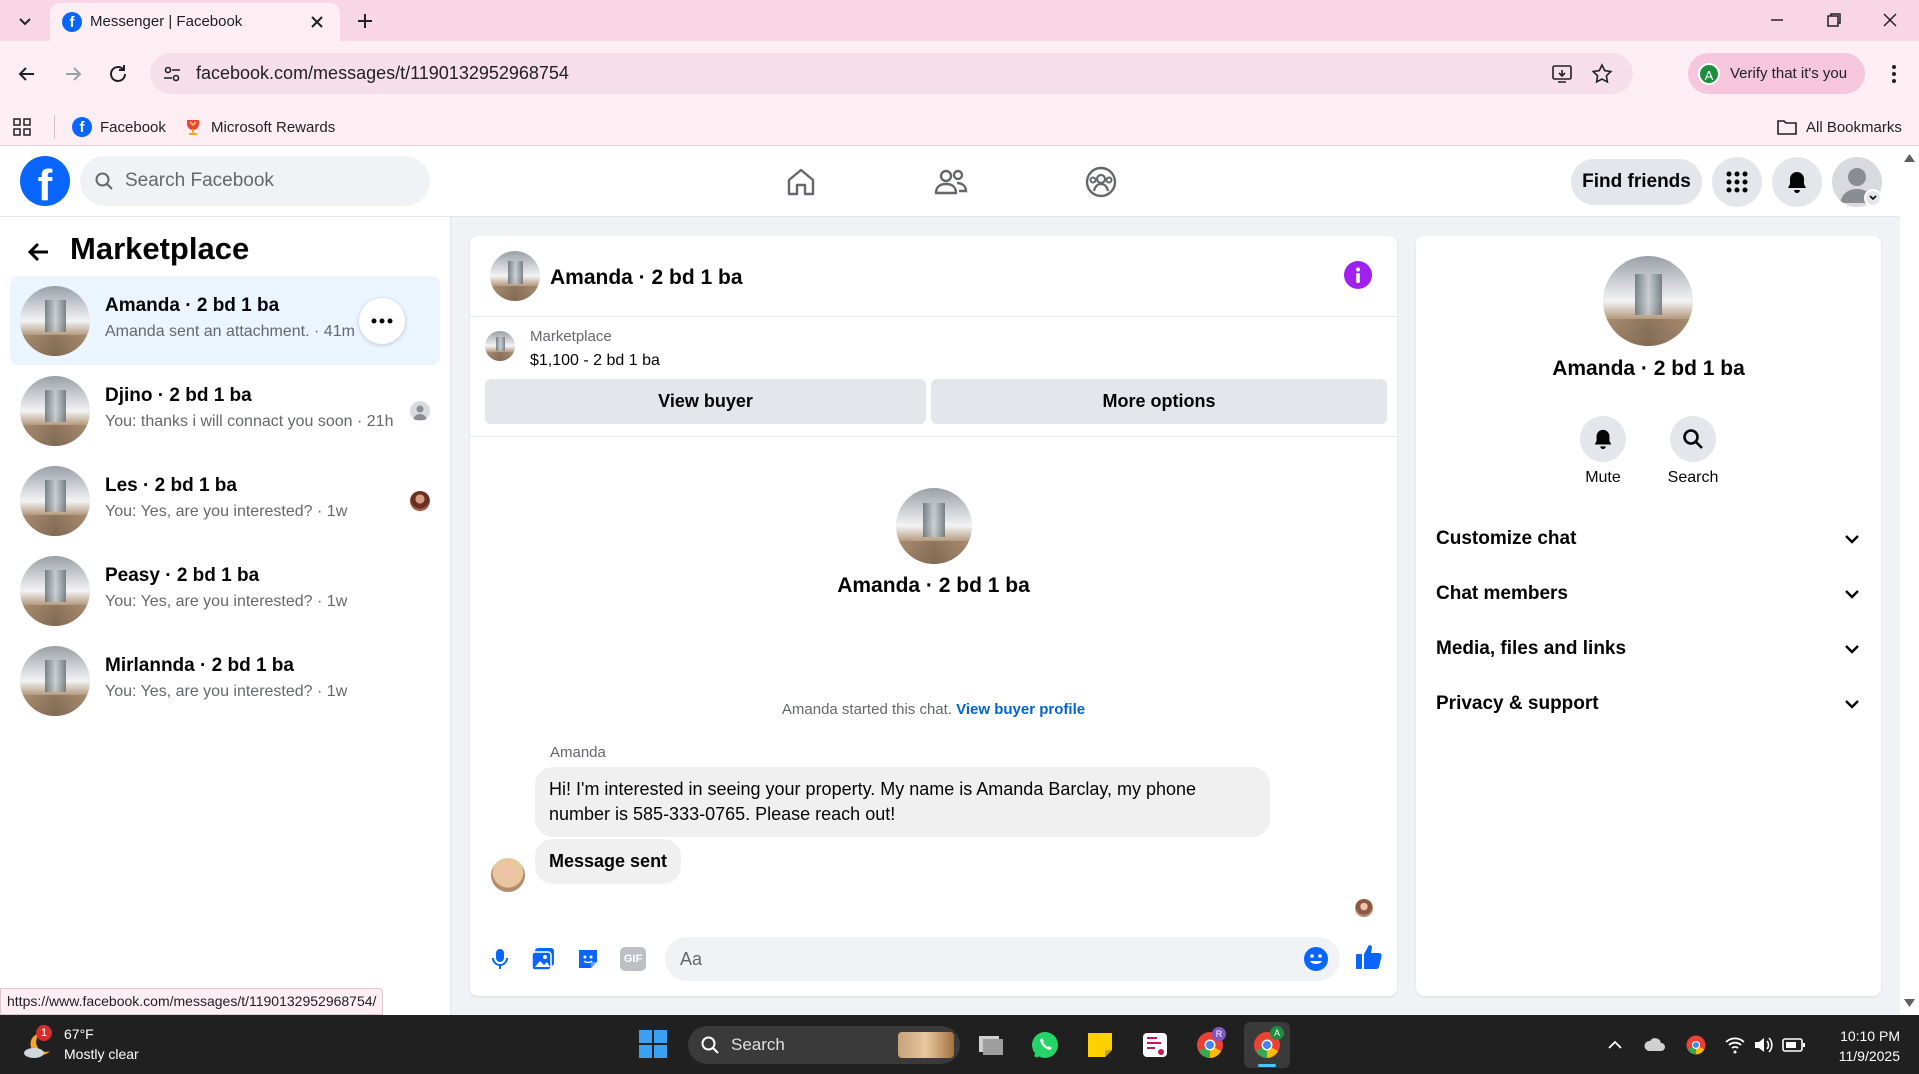 The height and width of the screenshot is (1074, 1919). I want to click on windows-logo-icon, so click(653, 1044).